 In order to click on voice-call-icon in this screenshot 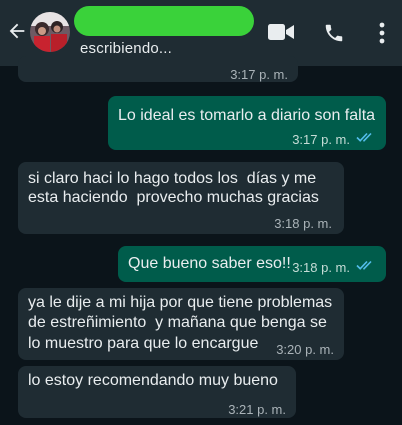, I will do `click(334, 33)`.